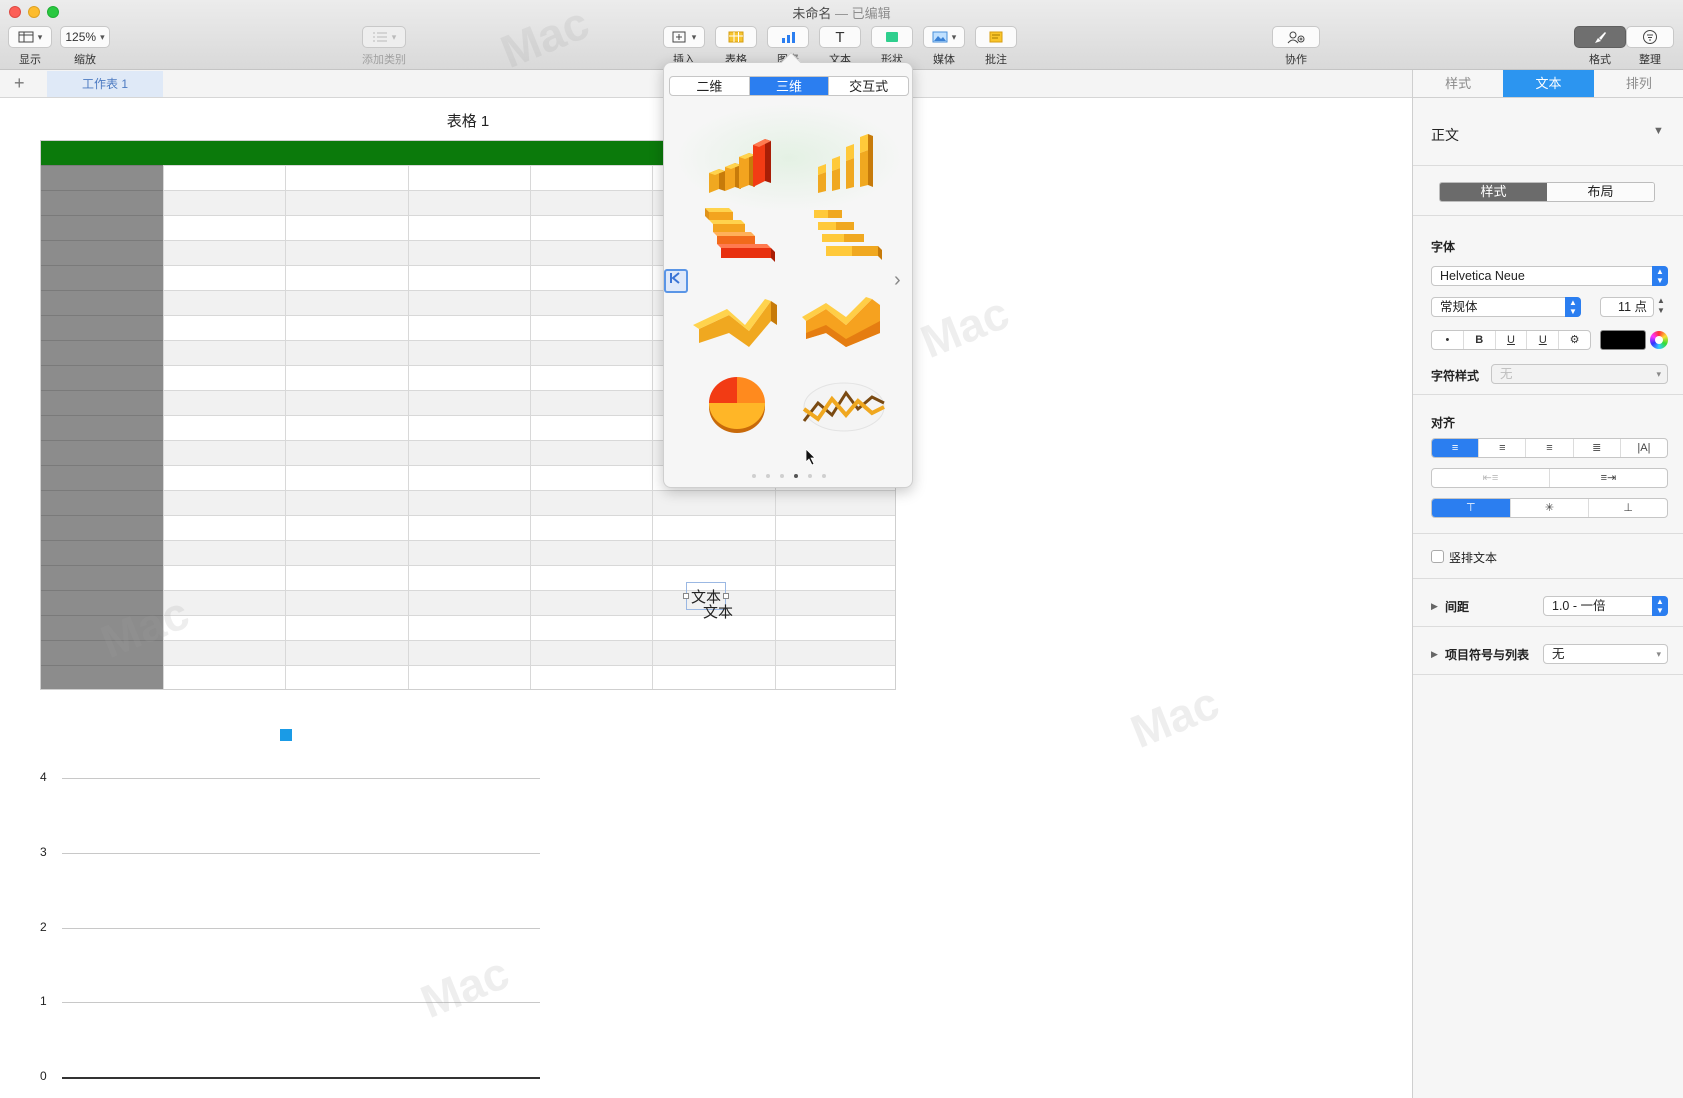 The image size is (1683, 1098). Describe the element at coordinates (1650, 37) in the screenshot. I see `organize-button` at that location.